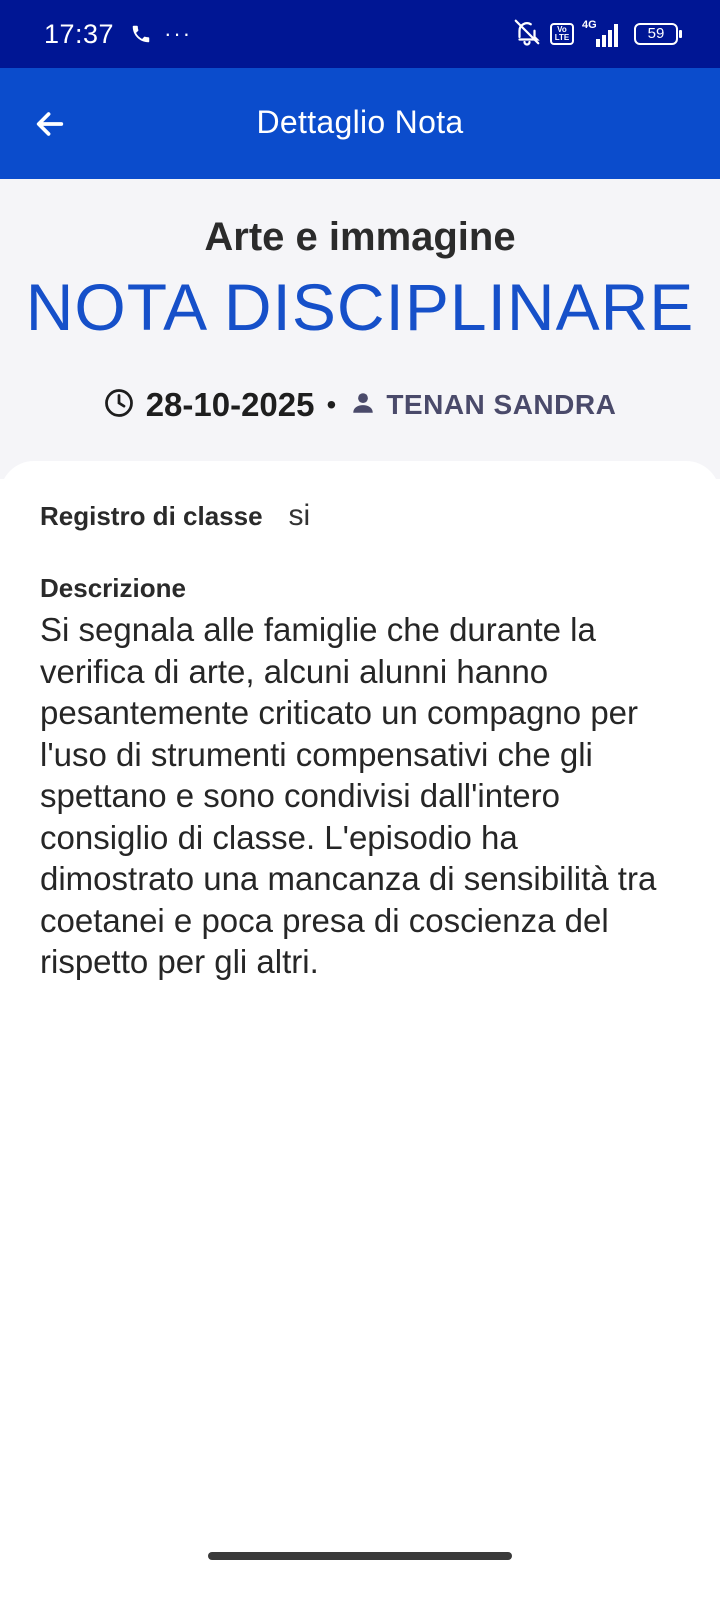 The image size is (720, 1600). I want to click on registro-row: Registro di classe si, so click(175, 516).